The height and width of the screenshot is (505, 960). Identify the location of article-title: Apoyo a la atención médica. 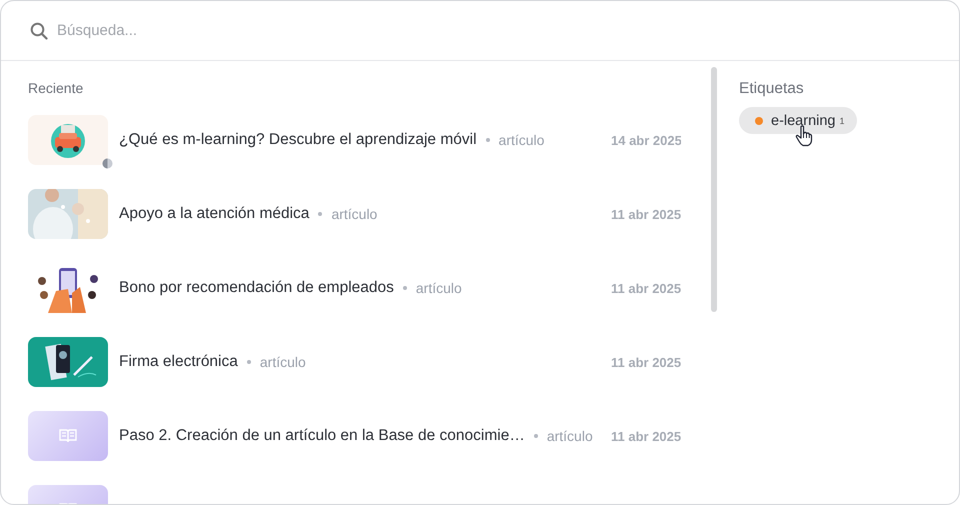
(214, 214).